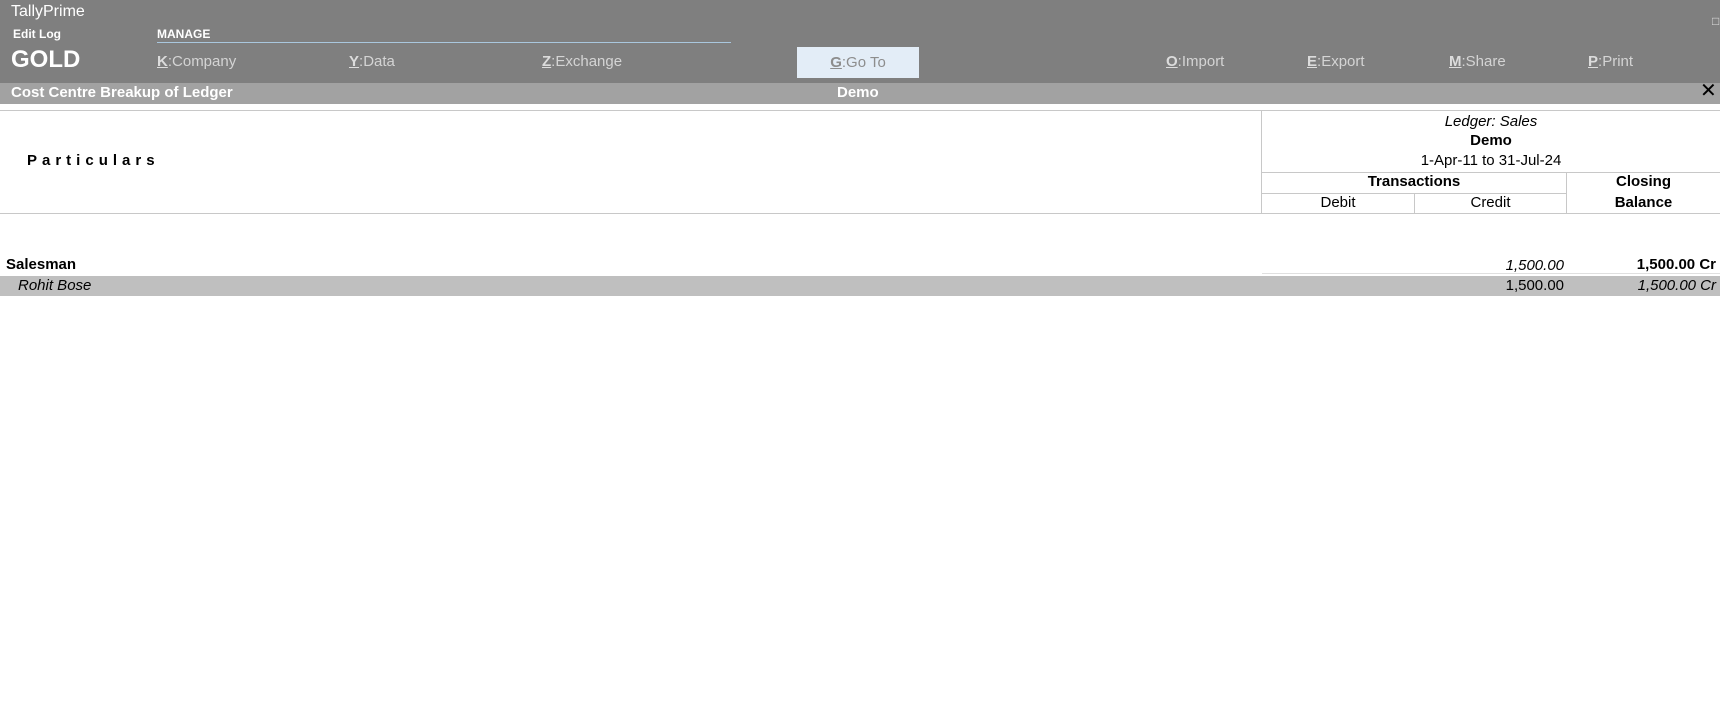 The image size is (1720, 706). Describe the element at coordinates (1716, 21) in the screenshot. I see `lock-icon: □` at that location.